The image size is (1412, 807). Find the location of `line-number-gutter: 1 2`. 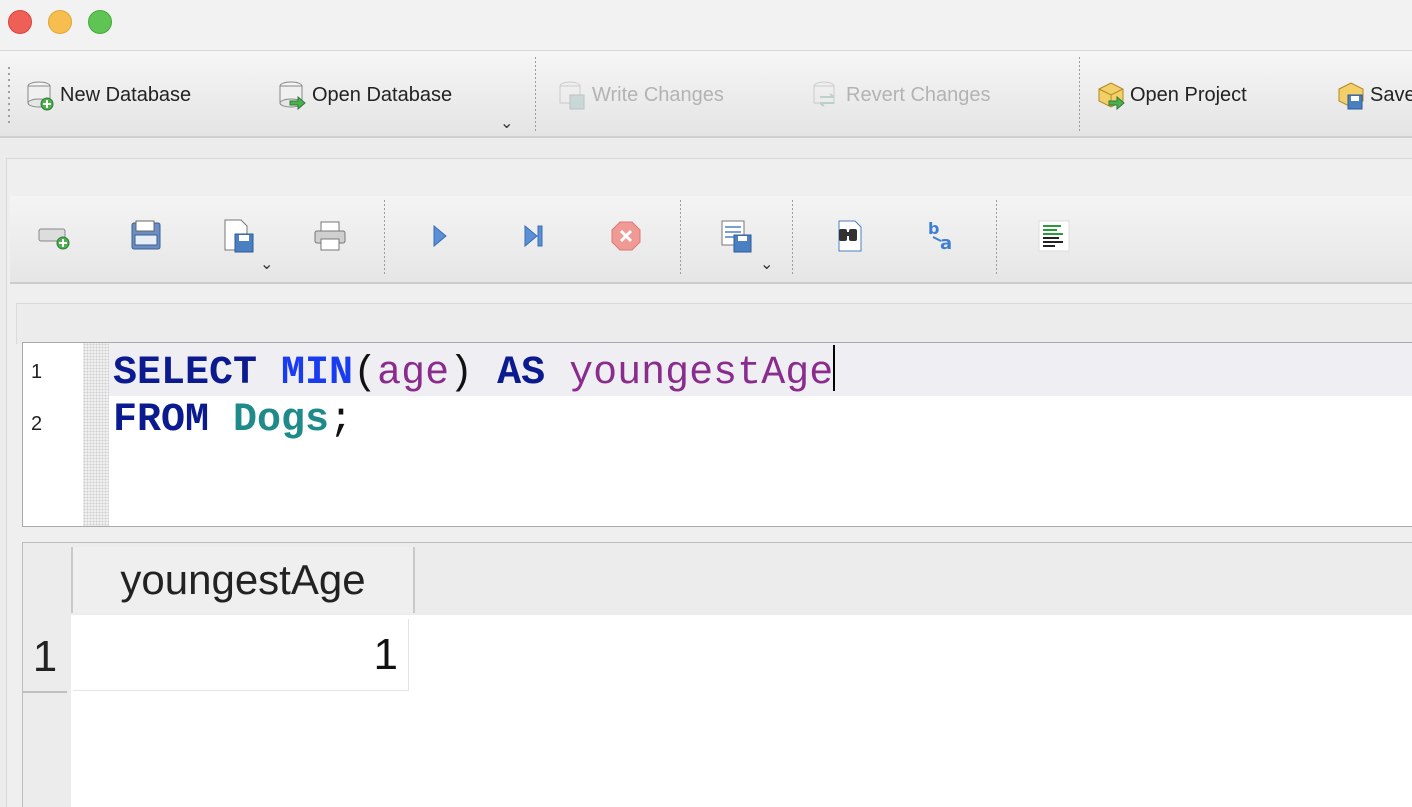

line-number-gutter: 1 2 is located at coordinates (53, 434).